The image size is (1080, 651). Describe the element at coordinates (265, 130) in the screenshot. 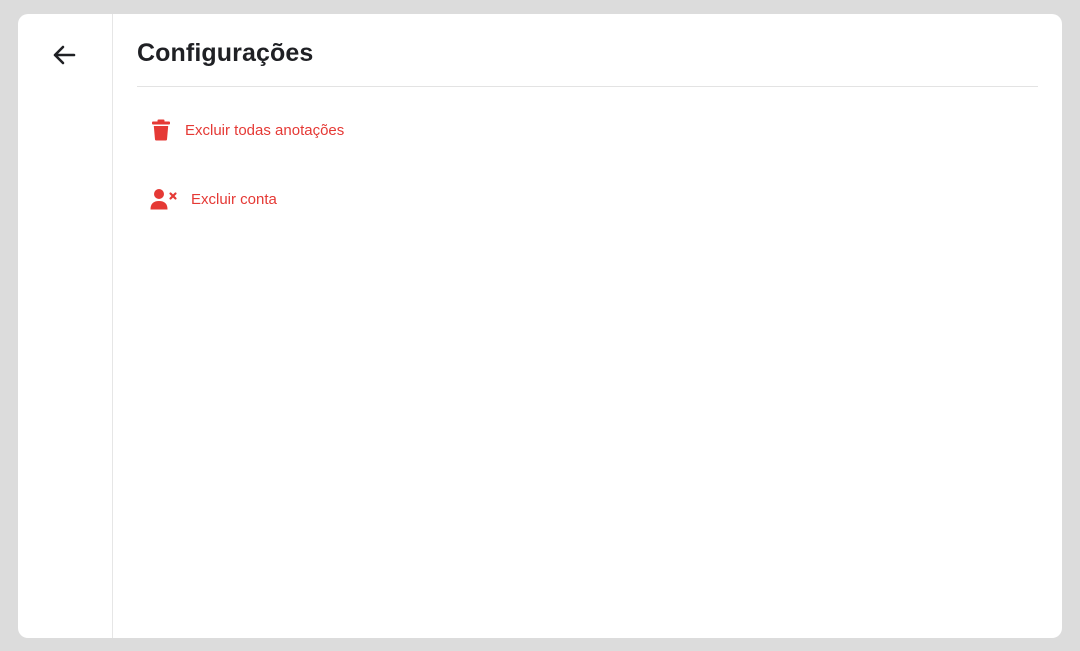

I see `delete-all-notes-label: Excluir todas anotações` at that location.